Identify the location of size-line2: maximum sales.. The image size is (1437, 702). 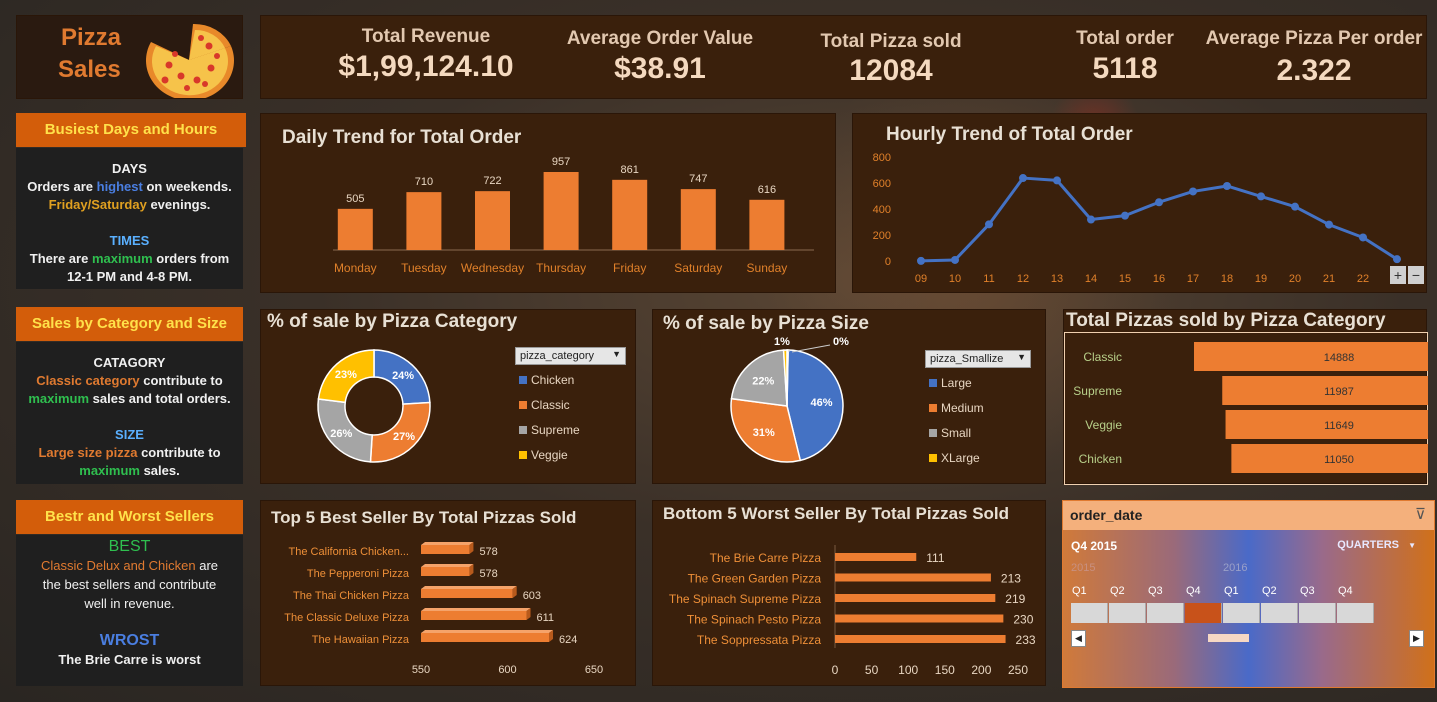
(129, 471).